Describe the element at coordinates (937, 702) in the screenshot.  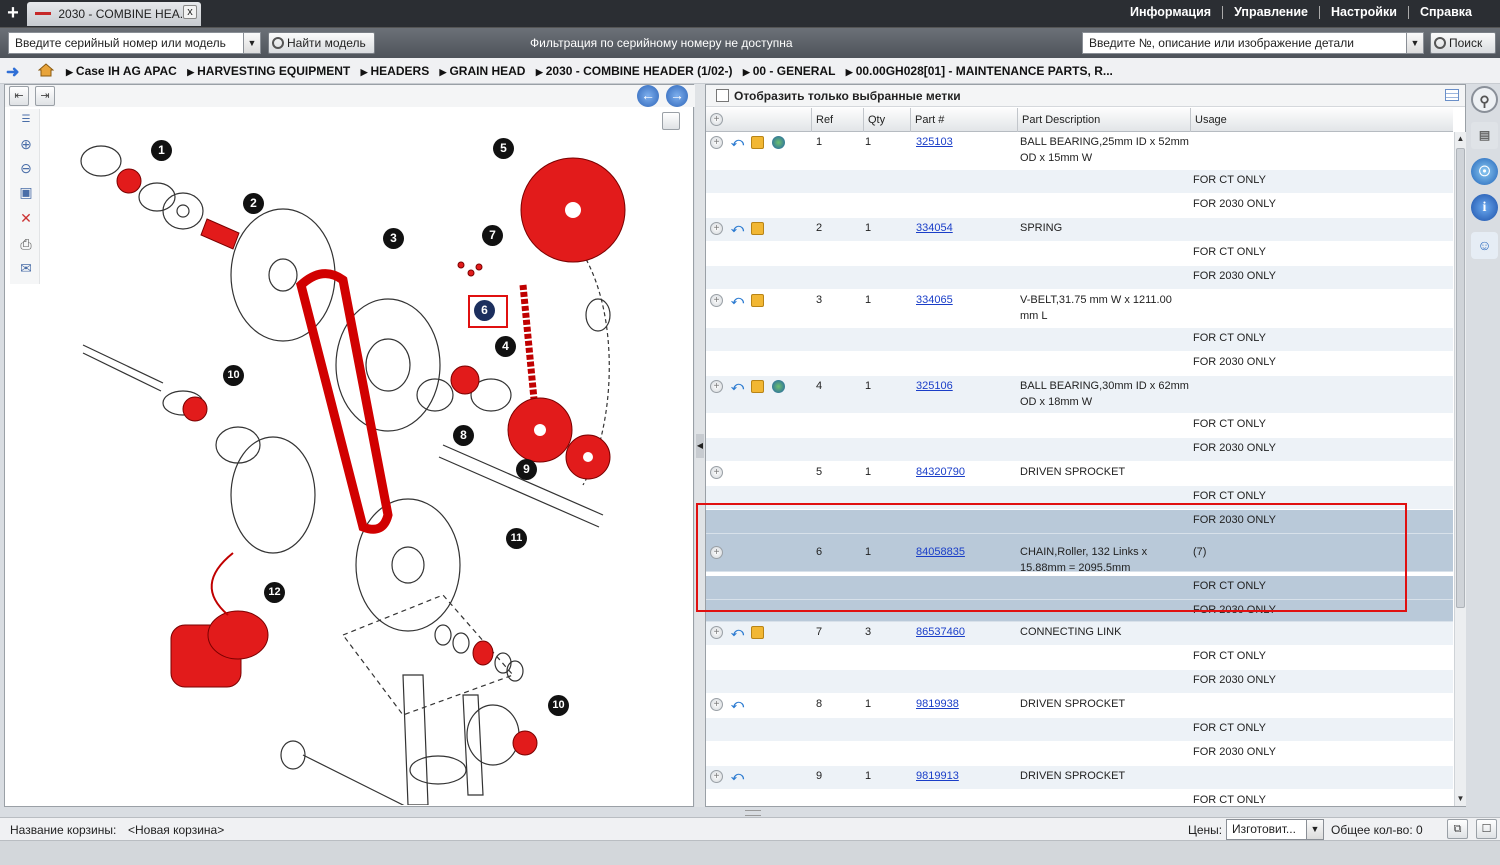
I see `part-number-link: 9819938` at that location.